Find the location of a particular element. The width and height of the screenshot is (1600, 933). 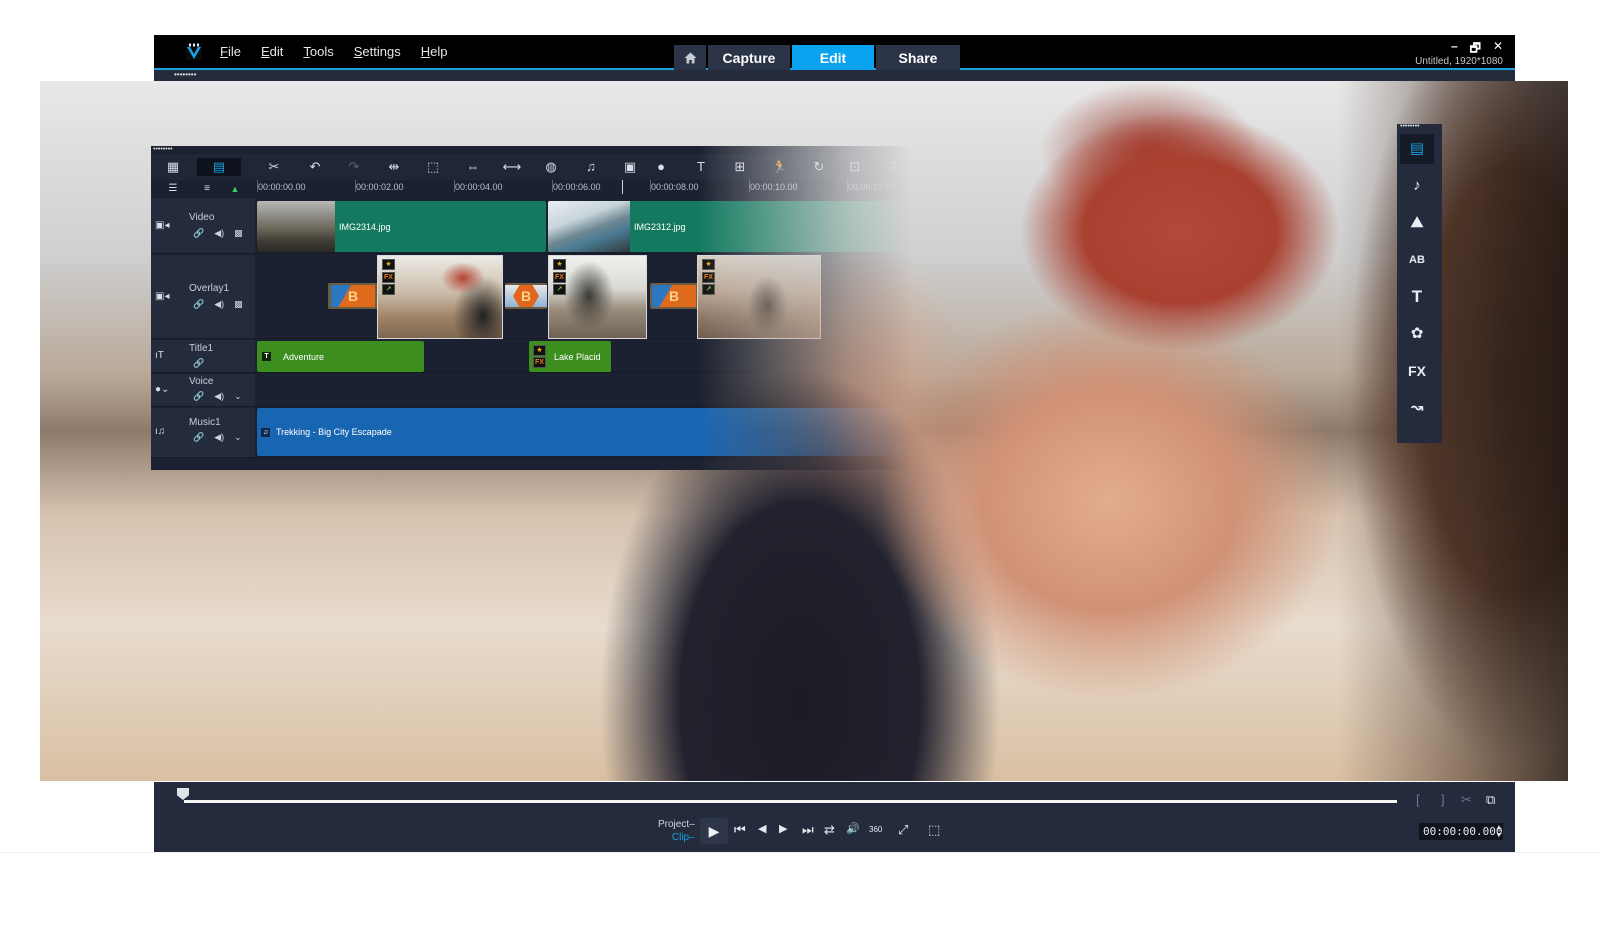

display-mode-icon: ⬚ is located at coordinates (934, 830).